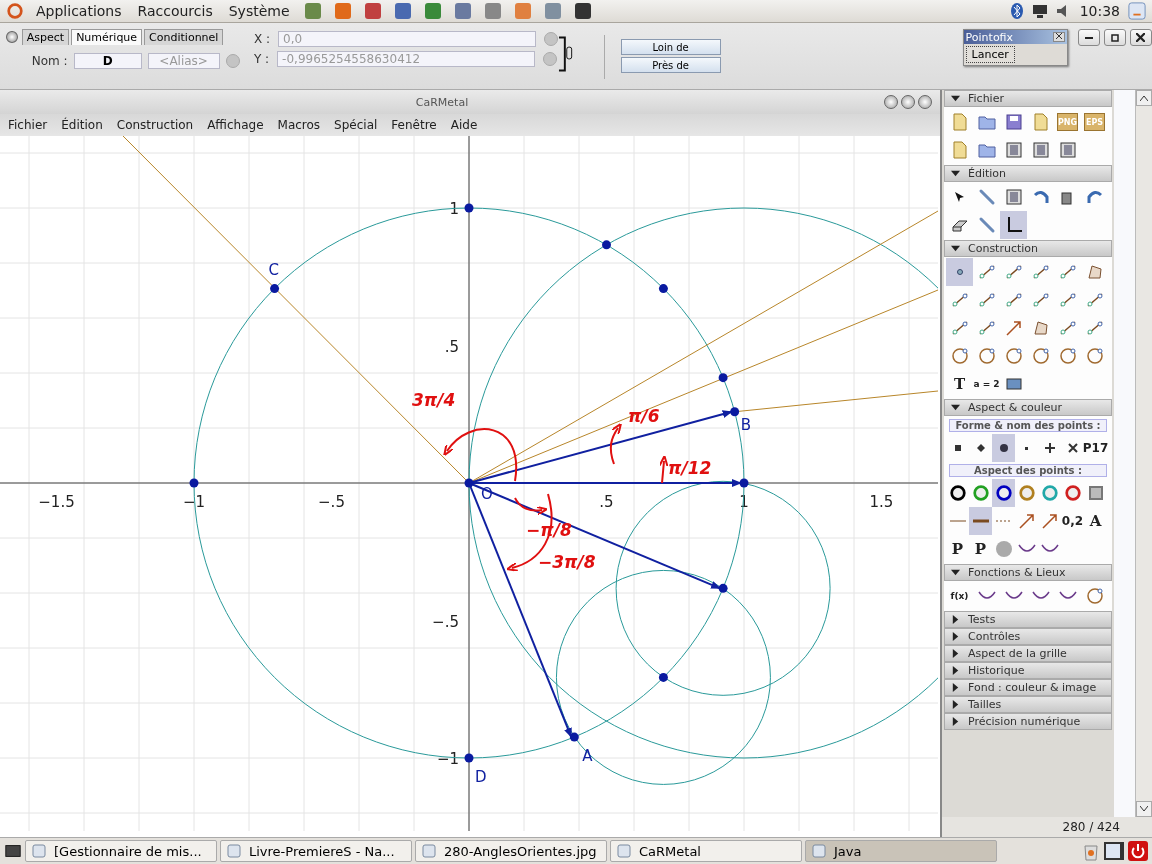 The width and height of the screenshot is (1152, 864). Describe the element at coordinates (566, 54) in the screenshot. I see `link-bracket-icon` at that location.